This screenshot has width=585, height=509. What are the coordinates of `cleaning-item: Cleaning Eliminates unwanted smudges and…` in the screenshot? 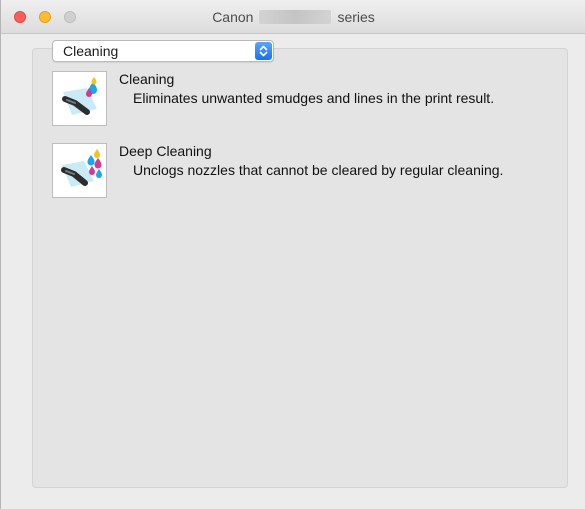 It's located at (292, 101).